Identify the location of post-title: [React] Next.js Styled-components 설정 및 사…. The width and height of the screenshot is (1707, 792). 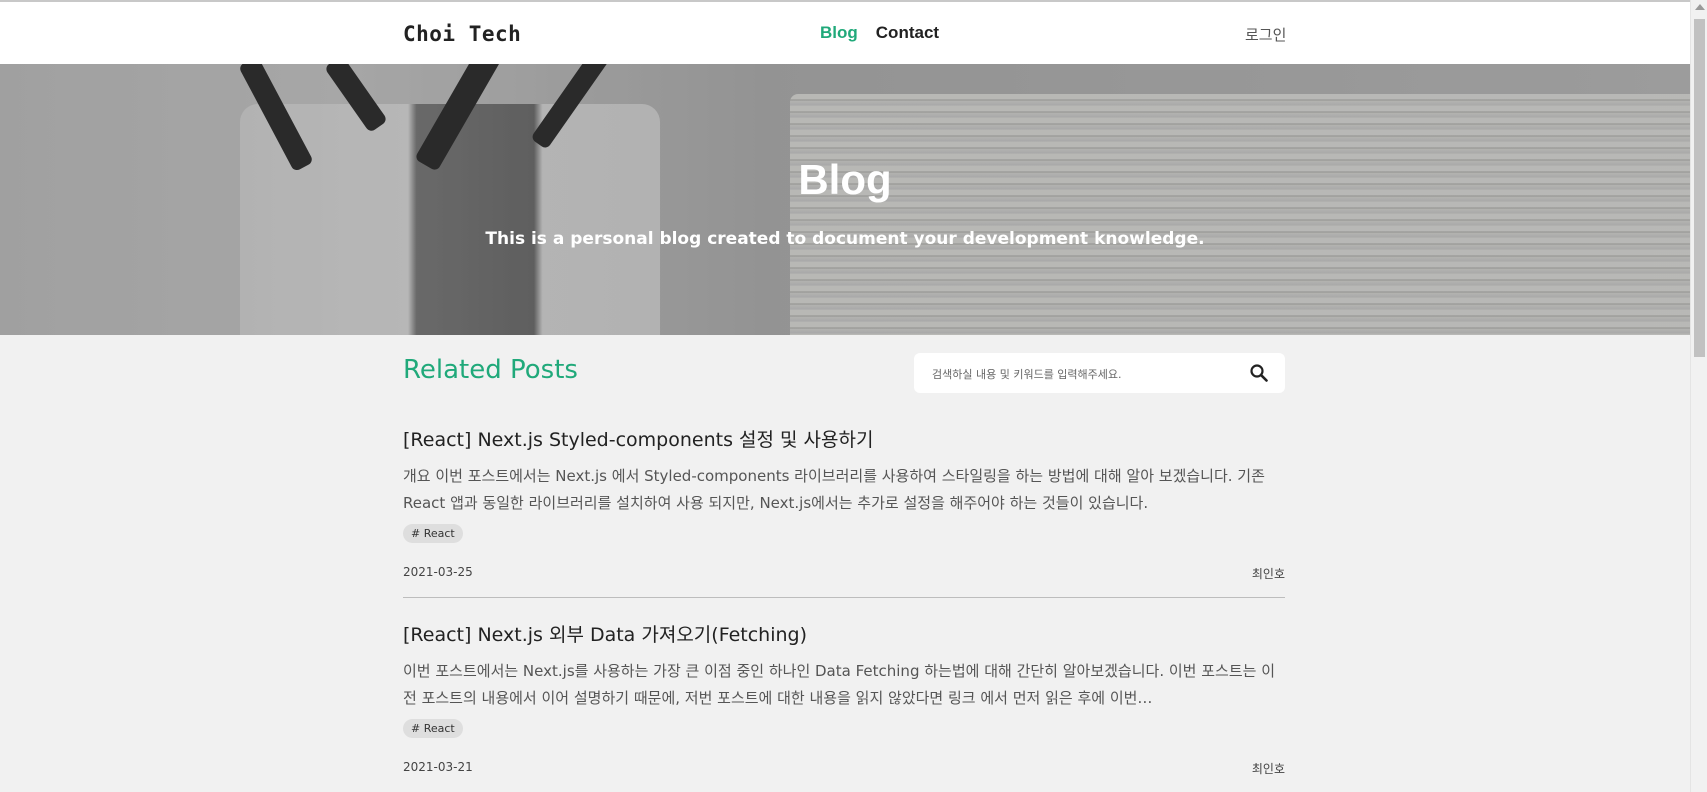
(638, 438).